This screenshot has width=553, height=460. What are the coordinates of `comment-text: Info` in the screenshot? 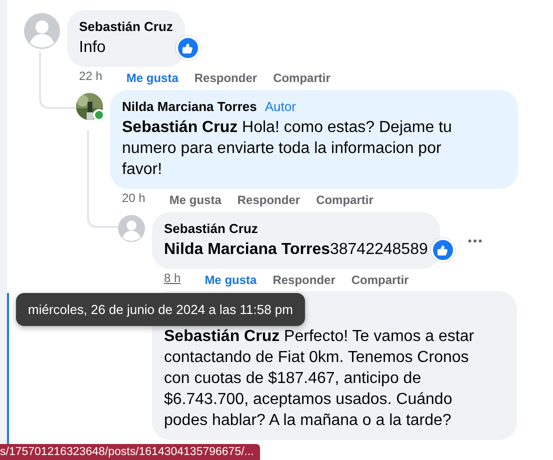 It's located at (93, 48).